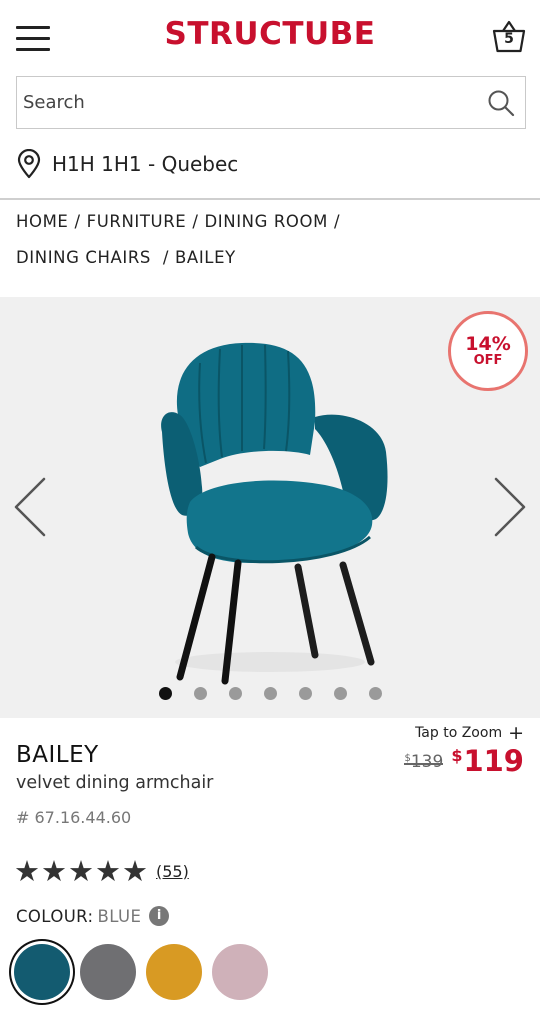 This screenshot has width=540, height=1009. I want to click on colour-value: BLUE, so click(119, 916).